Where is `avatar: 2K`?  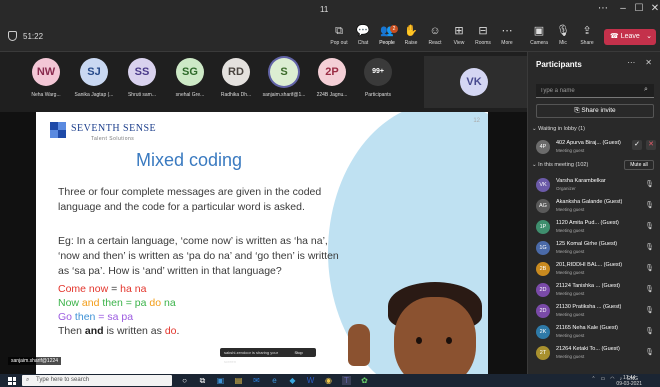 avatar: 2K is located at coordinates (543, 332).